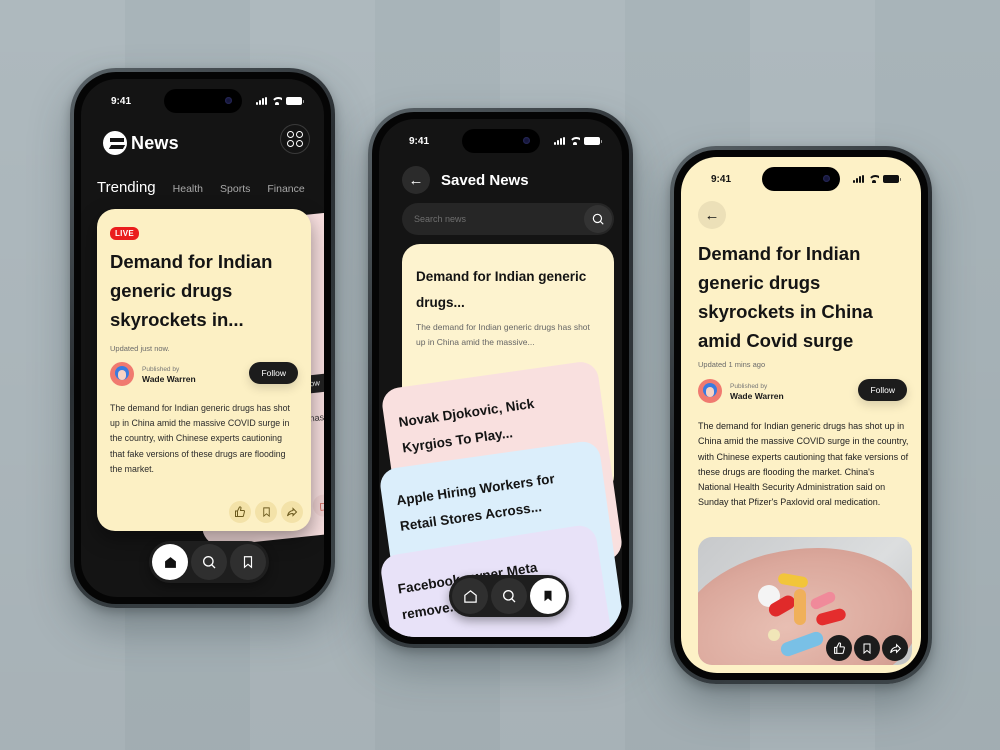 The width and height of the screenshot is (1000, 750). I want to click on like-icon, so click(839, 647).